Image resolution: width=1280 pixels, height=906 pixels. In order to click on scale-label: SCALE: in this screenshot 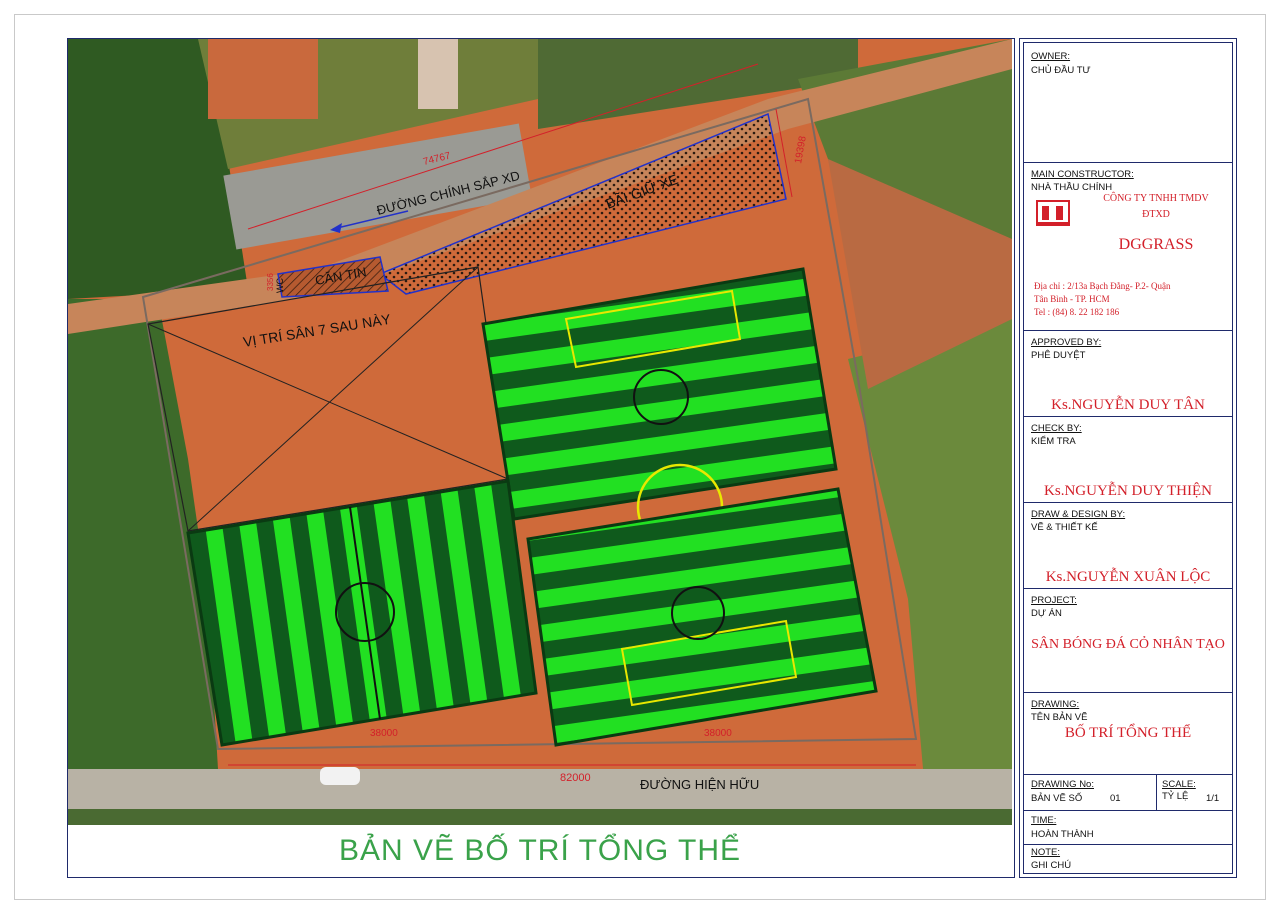, I will do `click(1179, 784)`.